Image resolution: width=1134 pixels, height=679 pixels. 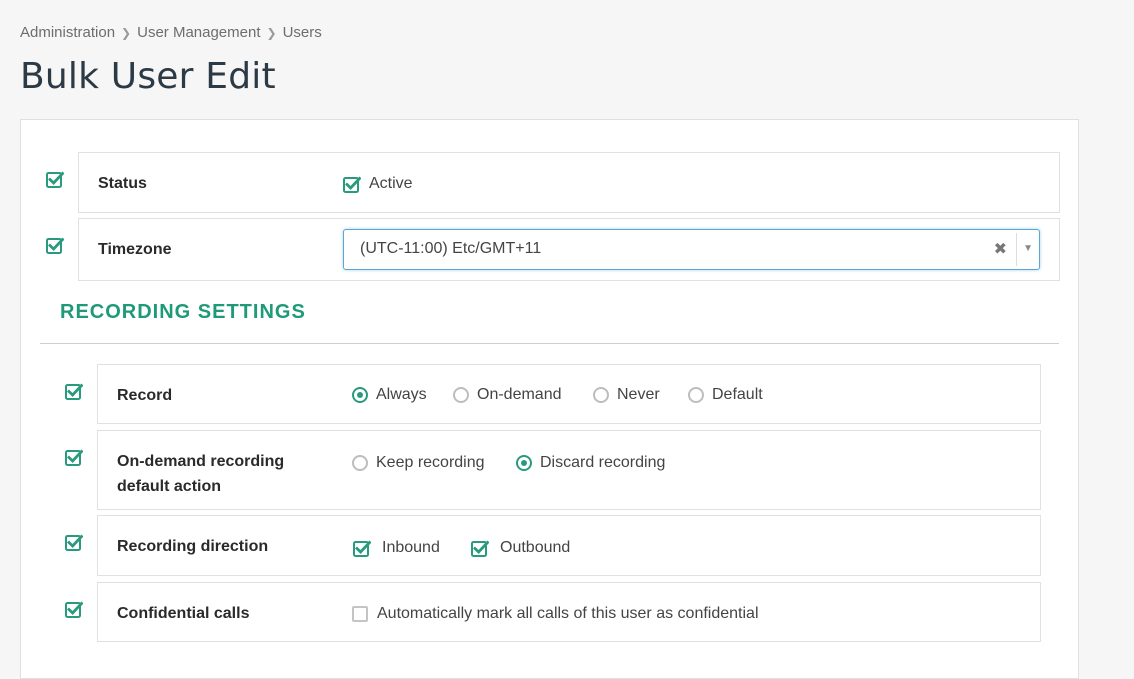 I want to click on status-active-checkbox: Active, so click(x=378, y=184).